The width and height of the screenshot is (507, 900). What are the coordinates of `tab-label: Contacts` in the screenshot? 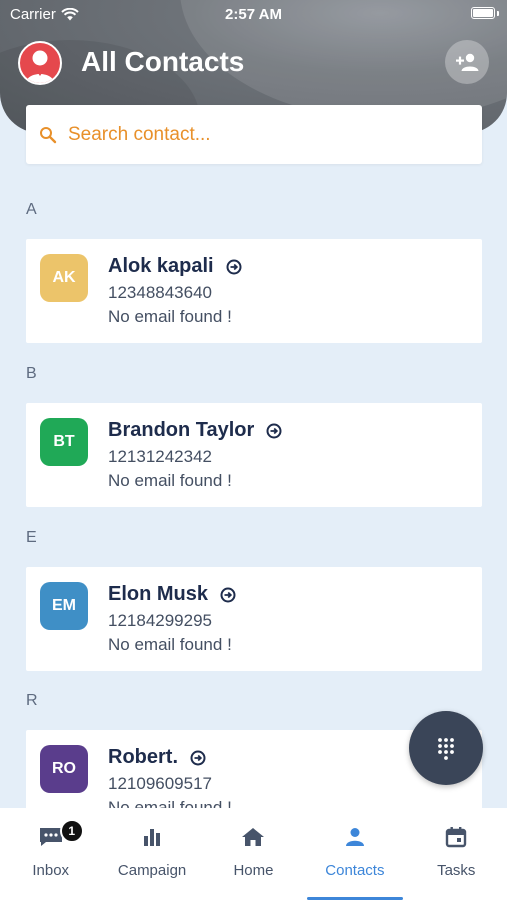 It's located at (355, 870).